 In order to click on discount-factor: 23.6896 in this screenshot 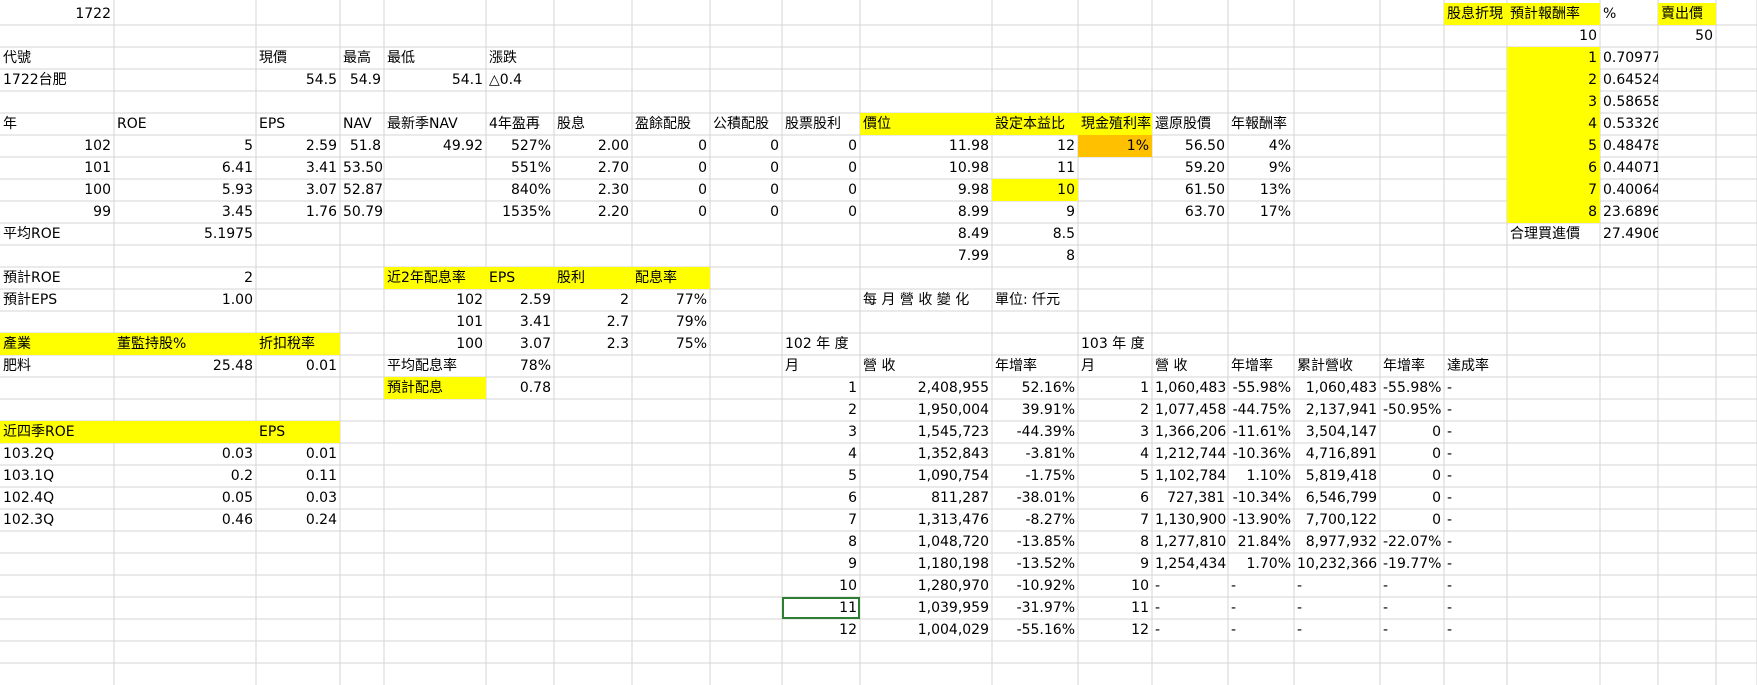, I will do `click(1629, 212)`.